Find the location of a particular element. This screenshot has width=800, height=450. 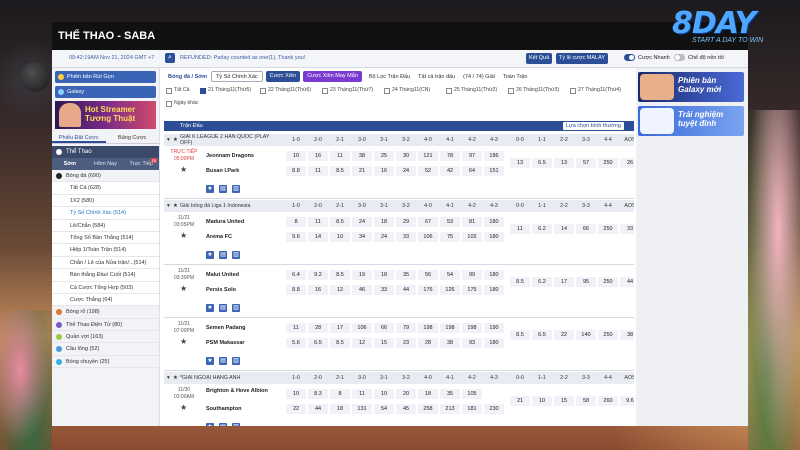

galaxy-new-banner: Phiên bản Galaxy mới is located at coordinates (691, 87).